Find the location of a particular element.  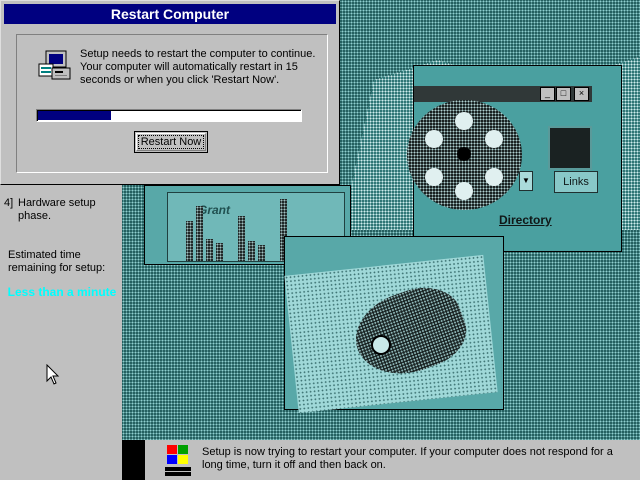

directory-label-art: Directory is located at coordinates (525, 220).